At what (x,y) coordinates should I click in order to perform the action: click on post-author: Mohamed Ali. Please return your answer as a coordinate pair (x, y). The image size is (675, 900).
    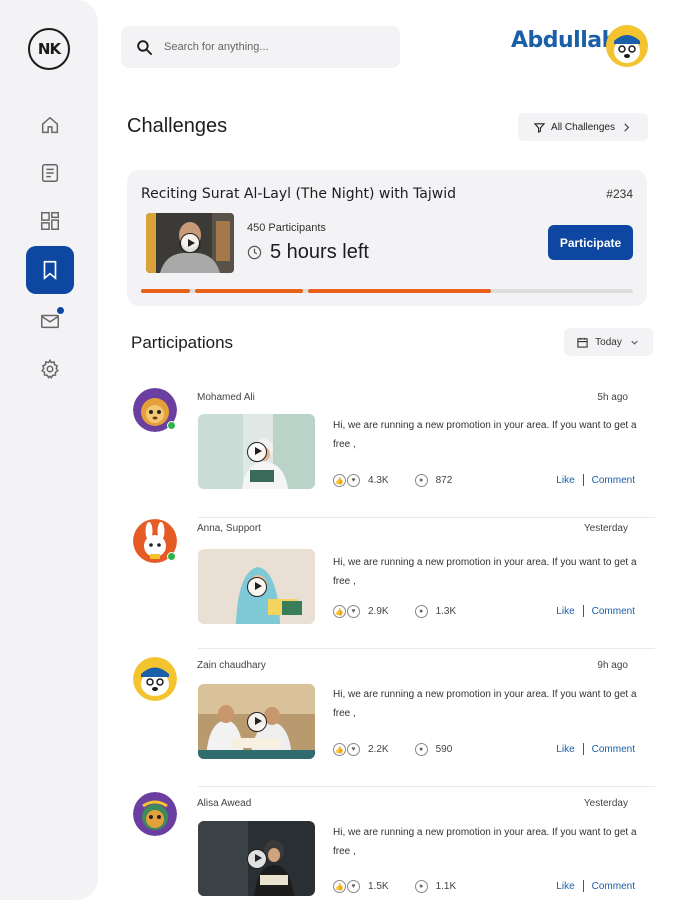
    Looking at the image, I should click on (226, 397).